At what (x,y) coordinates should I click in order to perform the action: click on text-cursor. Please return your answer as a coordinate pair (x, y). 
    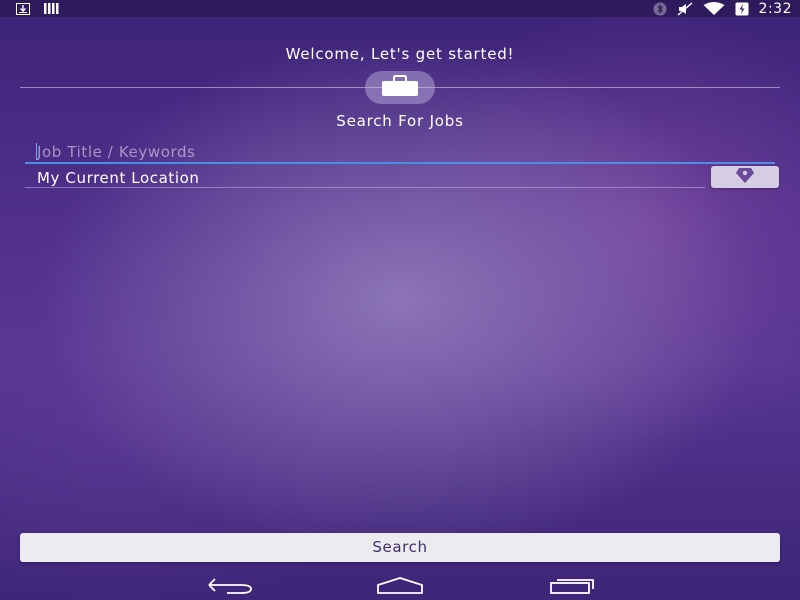
    Looking at the image, I should click on (36, 151).